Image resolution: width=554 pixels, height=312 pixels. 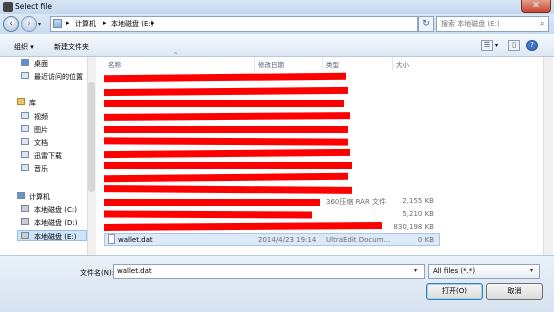 What do you see at coordinates (41, 64) in the screenshot?
I see `sidebar-item-desktop: 桌面` at bounding box center [41, 64].